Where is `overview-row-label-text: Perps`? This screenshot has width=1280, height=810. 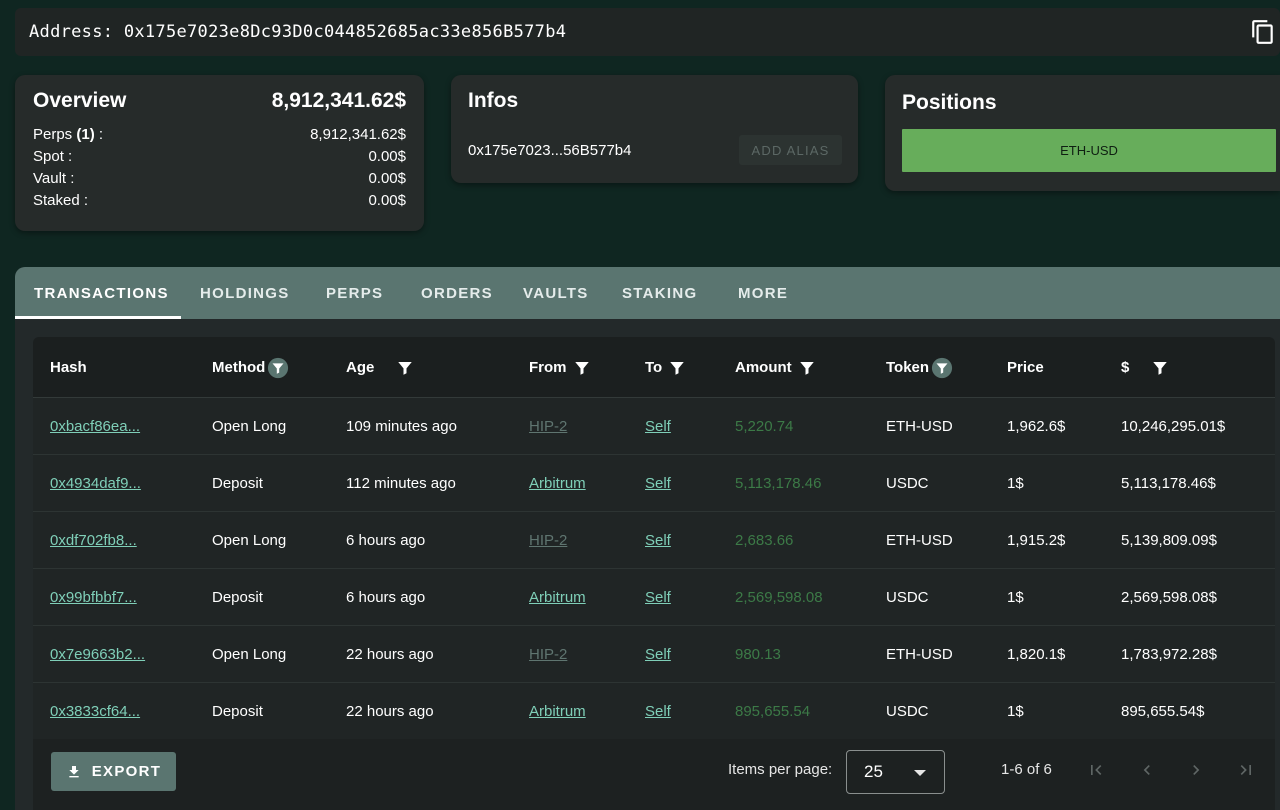
overview-row-label-text: Perps is located at coordinates (55, 134).